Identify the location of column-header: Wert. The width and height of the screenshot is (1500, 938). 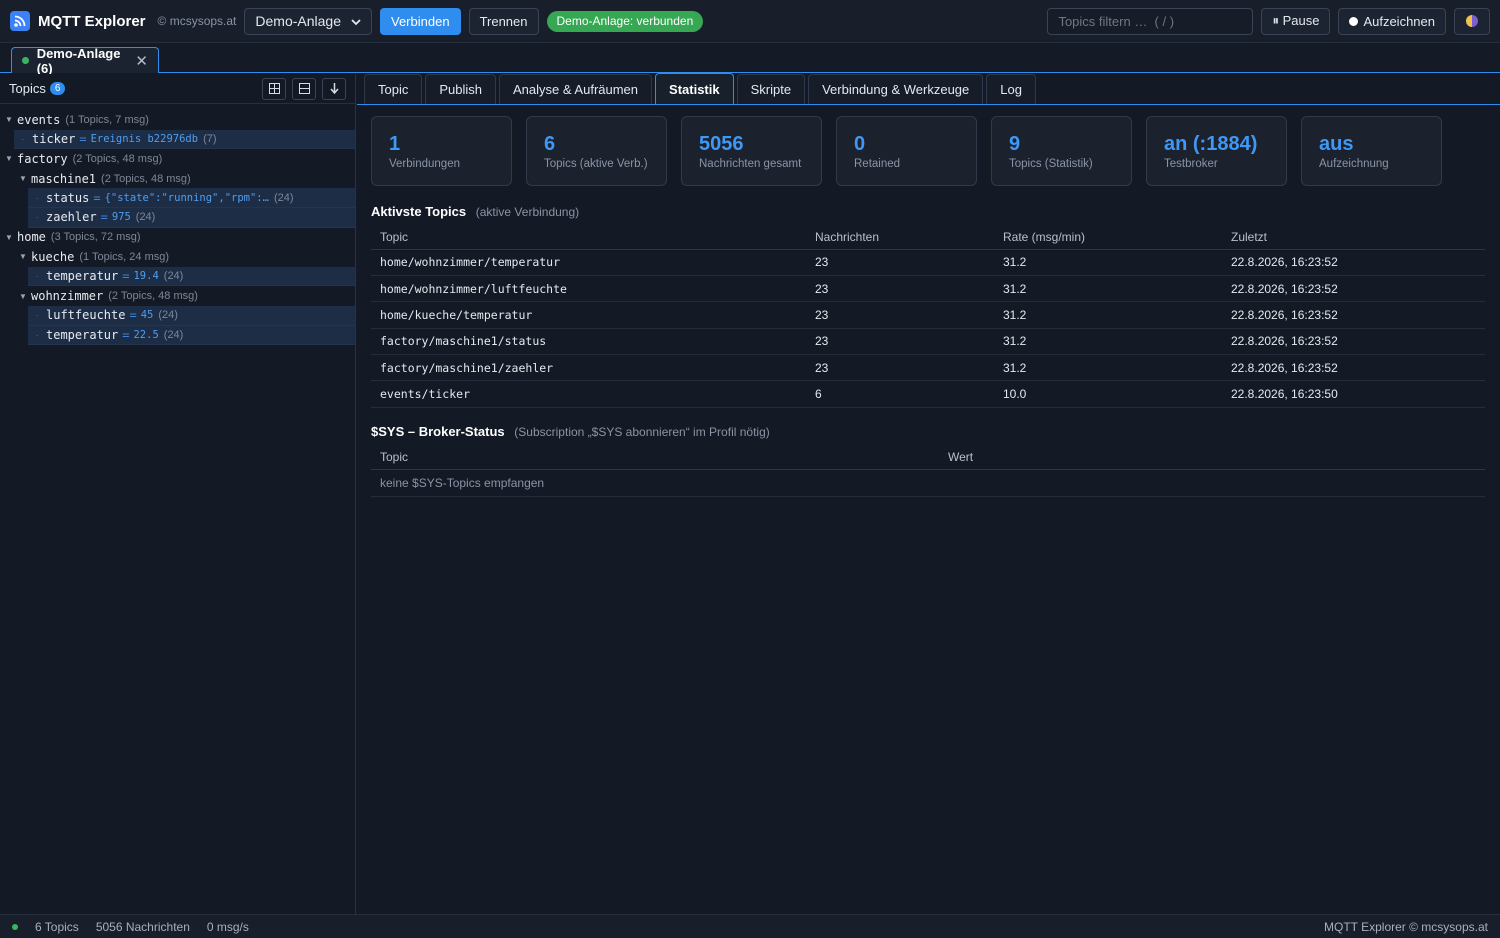
(1212, 457).